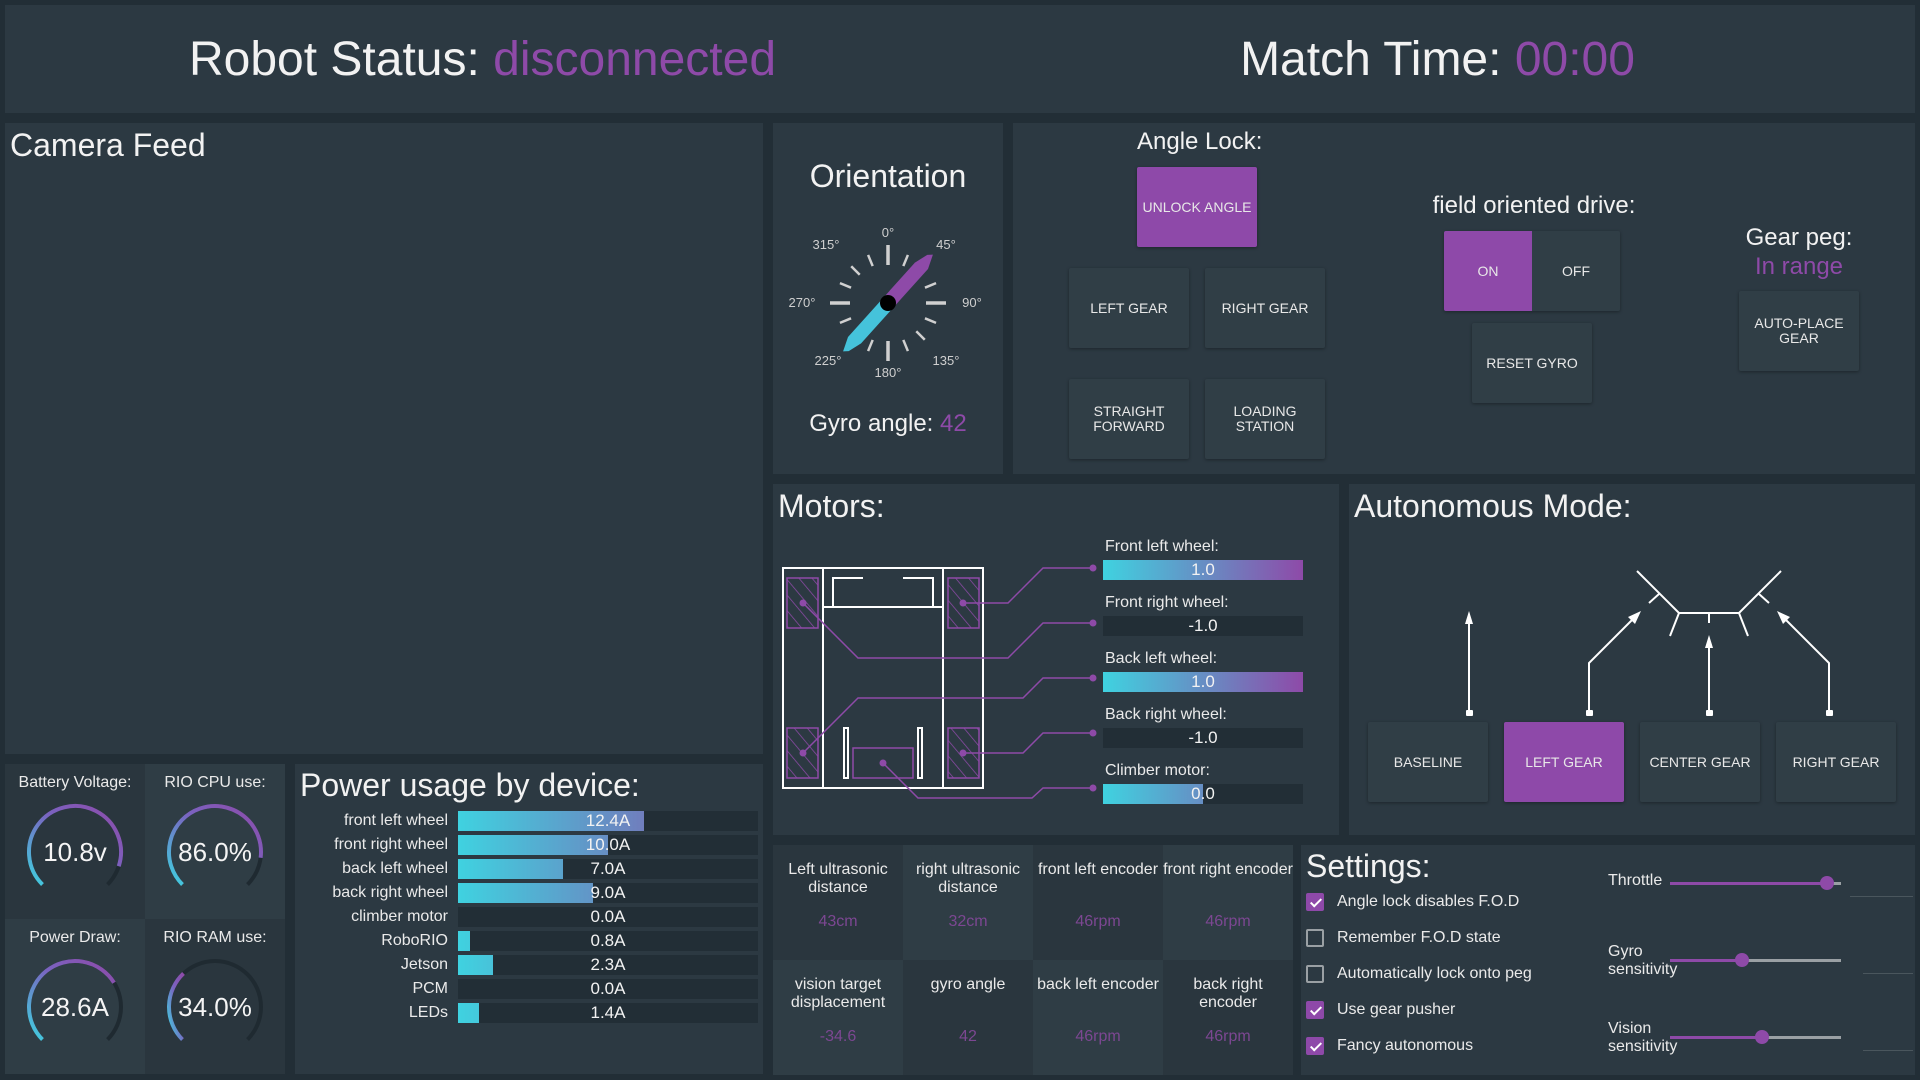  I want to click on power-value: 9.0A, so click(608, 892).